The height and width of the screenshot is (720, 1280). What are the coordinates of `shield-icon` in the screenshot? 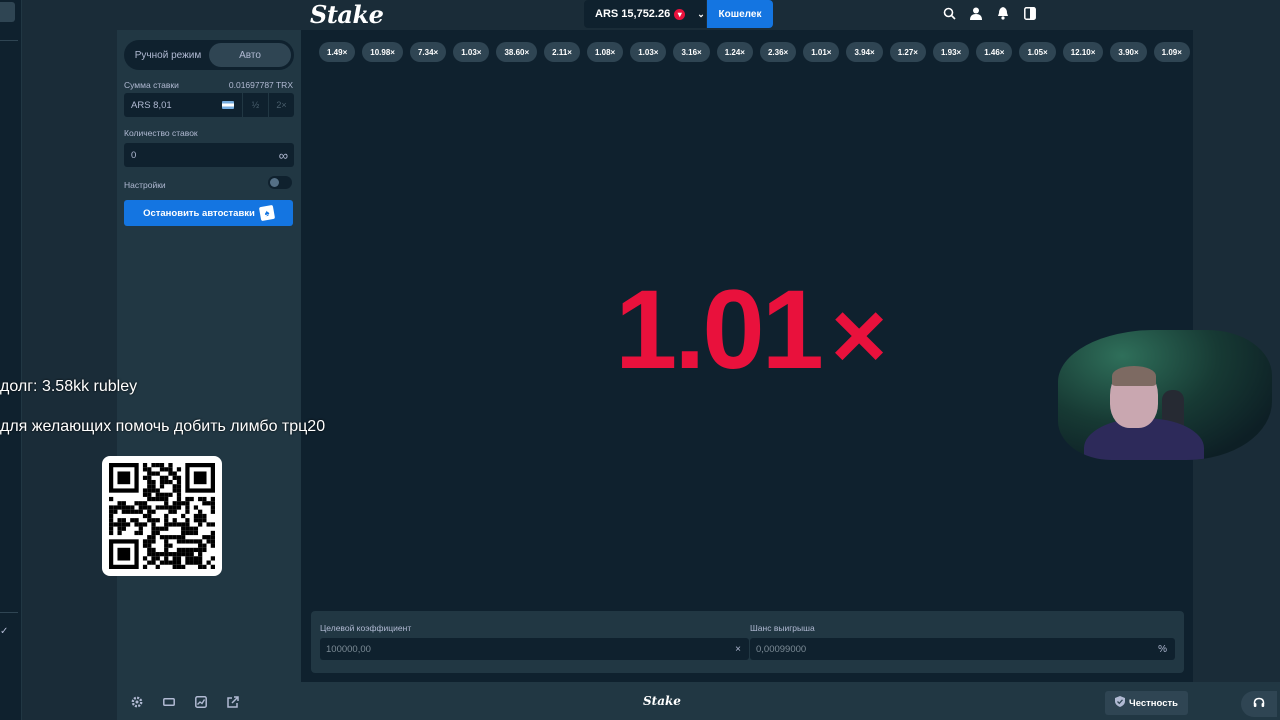 It's located at (1120, 703).